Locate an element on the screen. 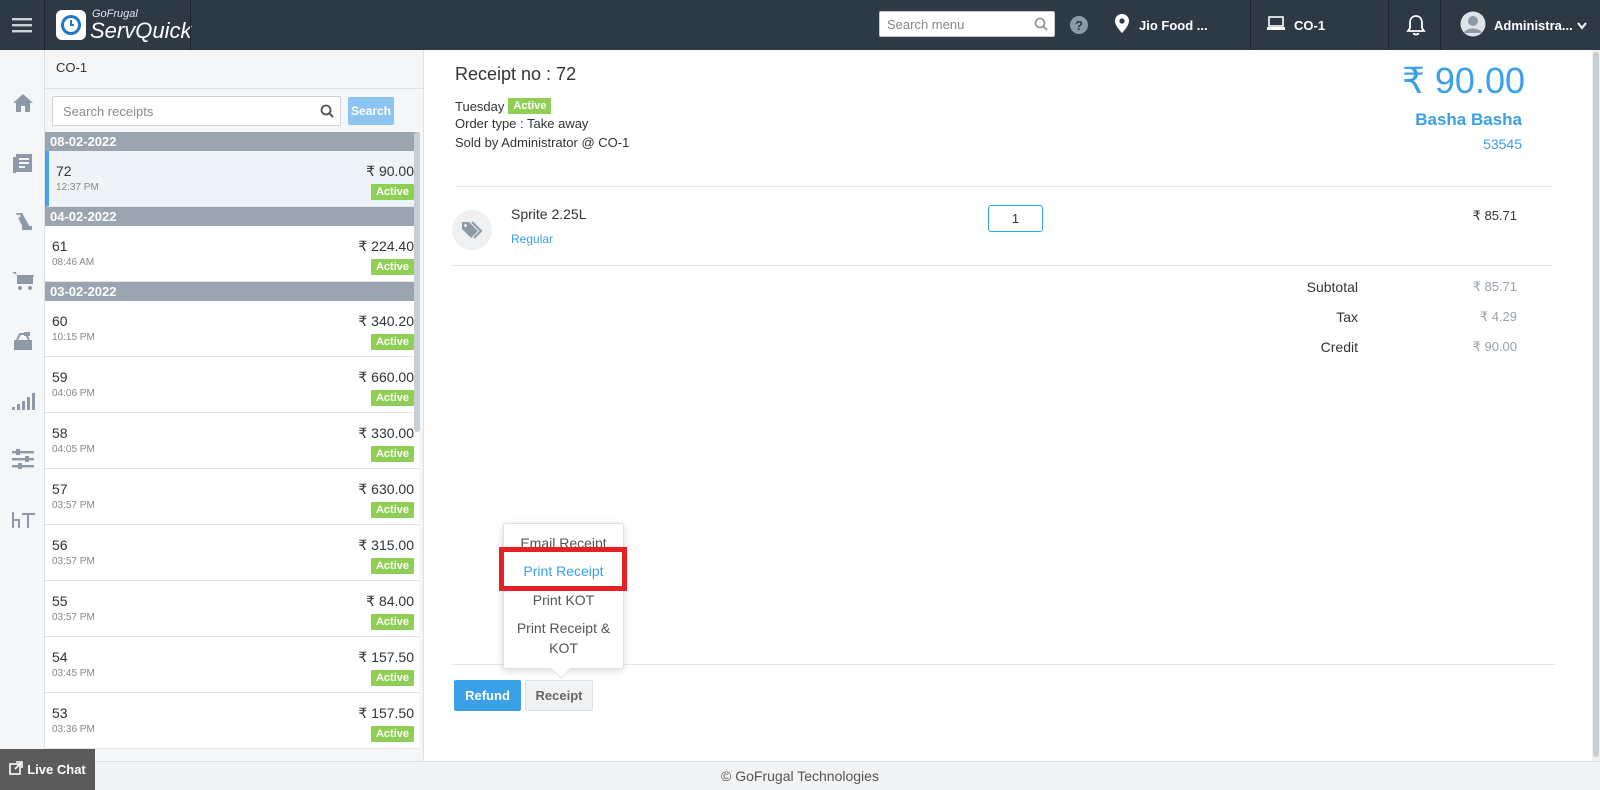 The image size is (1600, 790). sidebar-nav is located at coordinates (22, 405).